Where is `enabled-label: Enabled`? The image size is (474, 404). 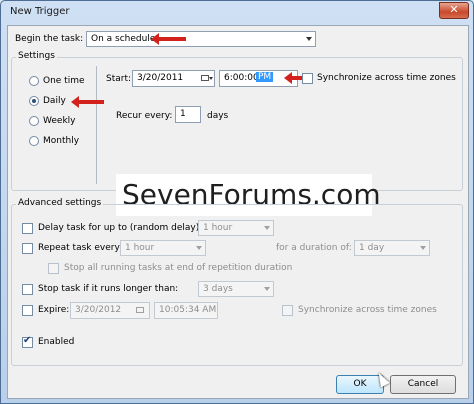 enabled-label: Enabled is located at coordinates (56, 342).